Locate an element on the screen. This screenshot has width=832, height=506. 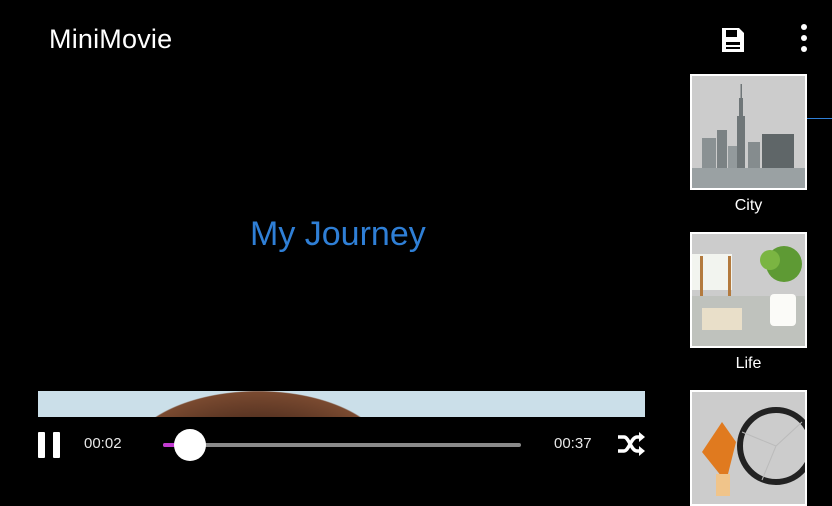
app-title: MiniMovie is located at coordinates (111, 39).